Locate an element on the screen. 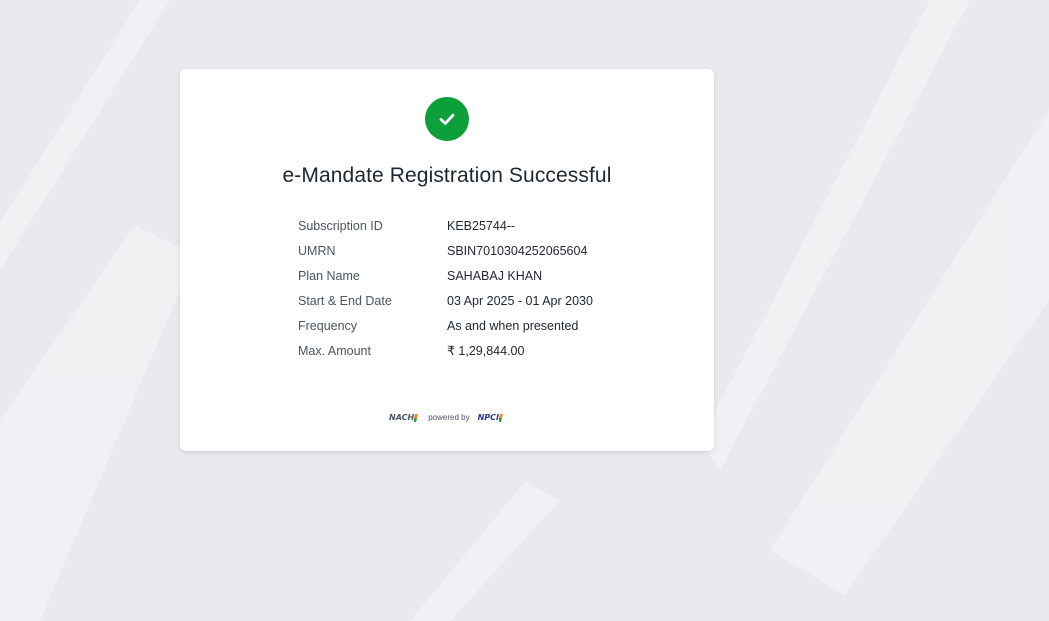 This screenshot has width=1049, height=621. detail-row-umrn: UMRN SBIN7010304252065604 is located at coordinates (468, 250).